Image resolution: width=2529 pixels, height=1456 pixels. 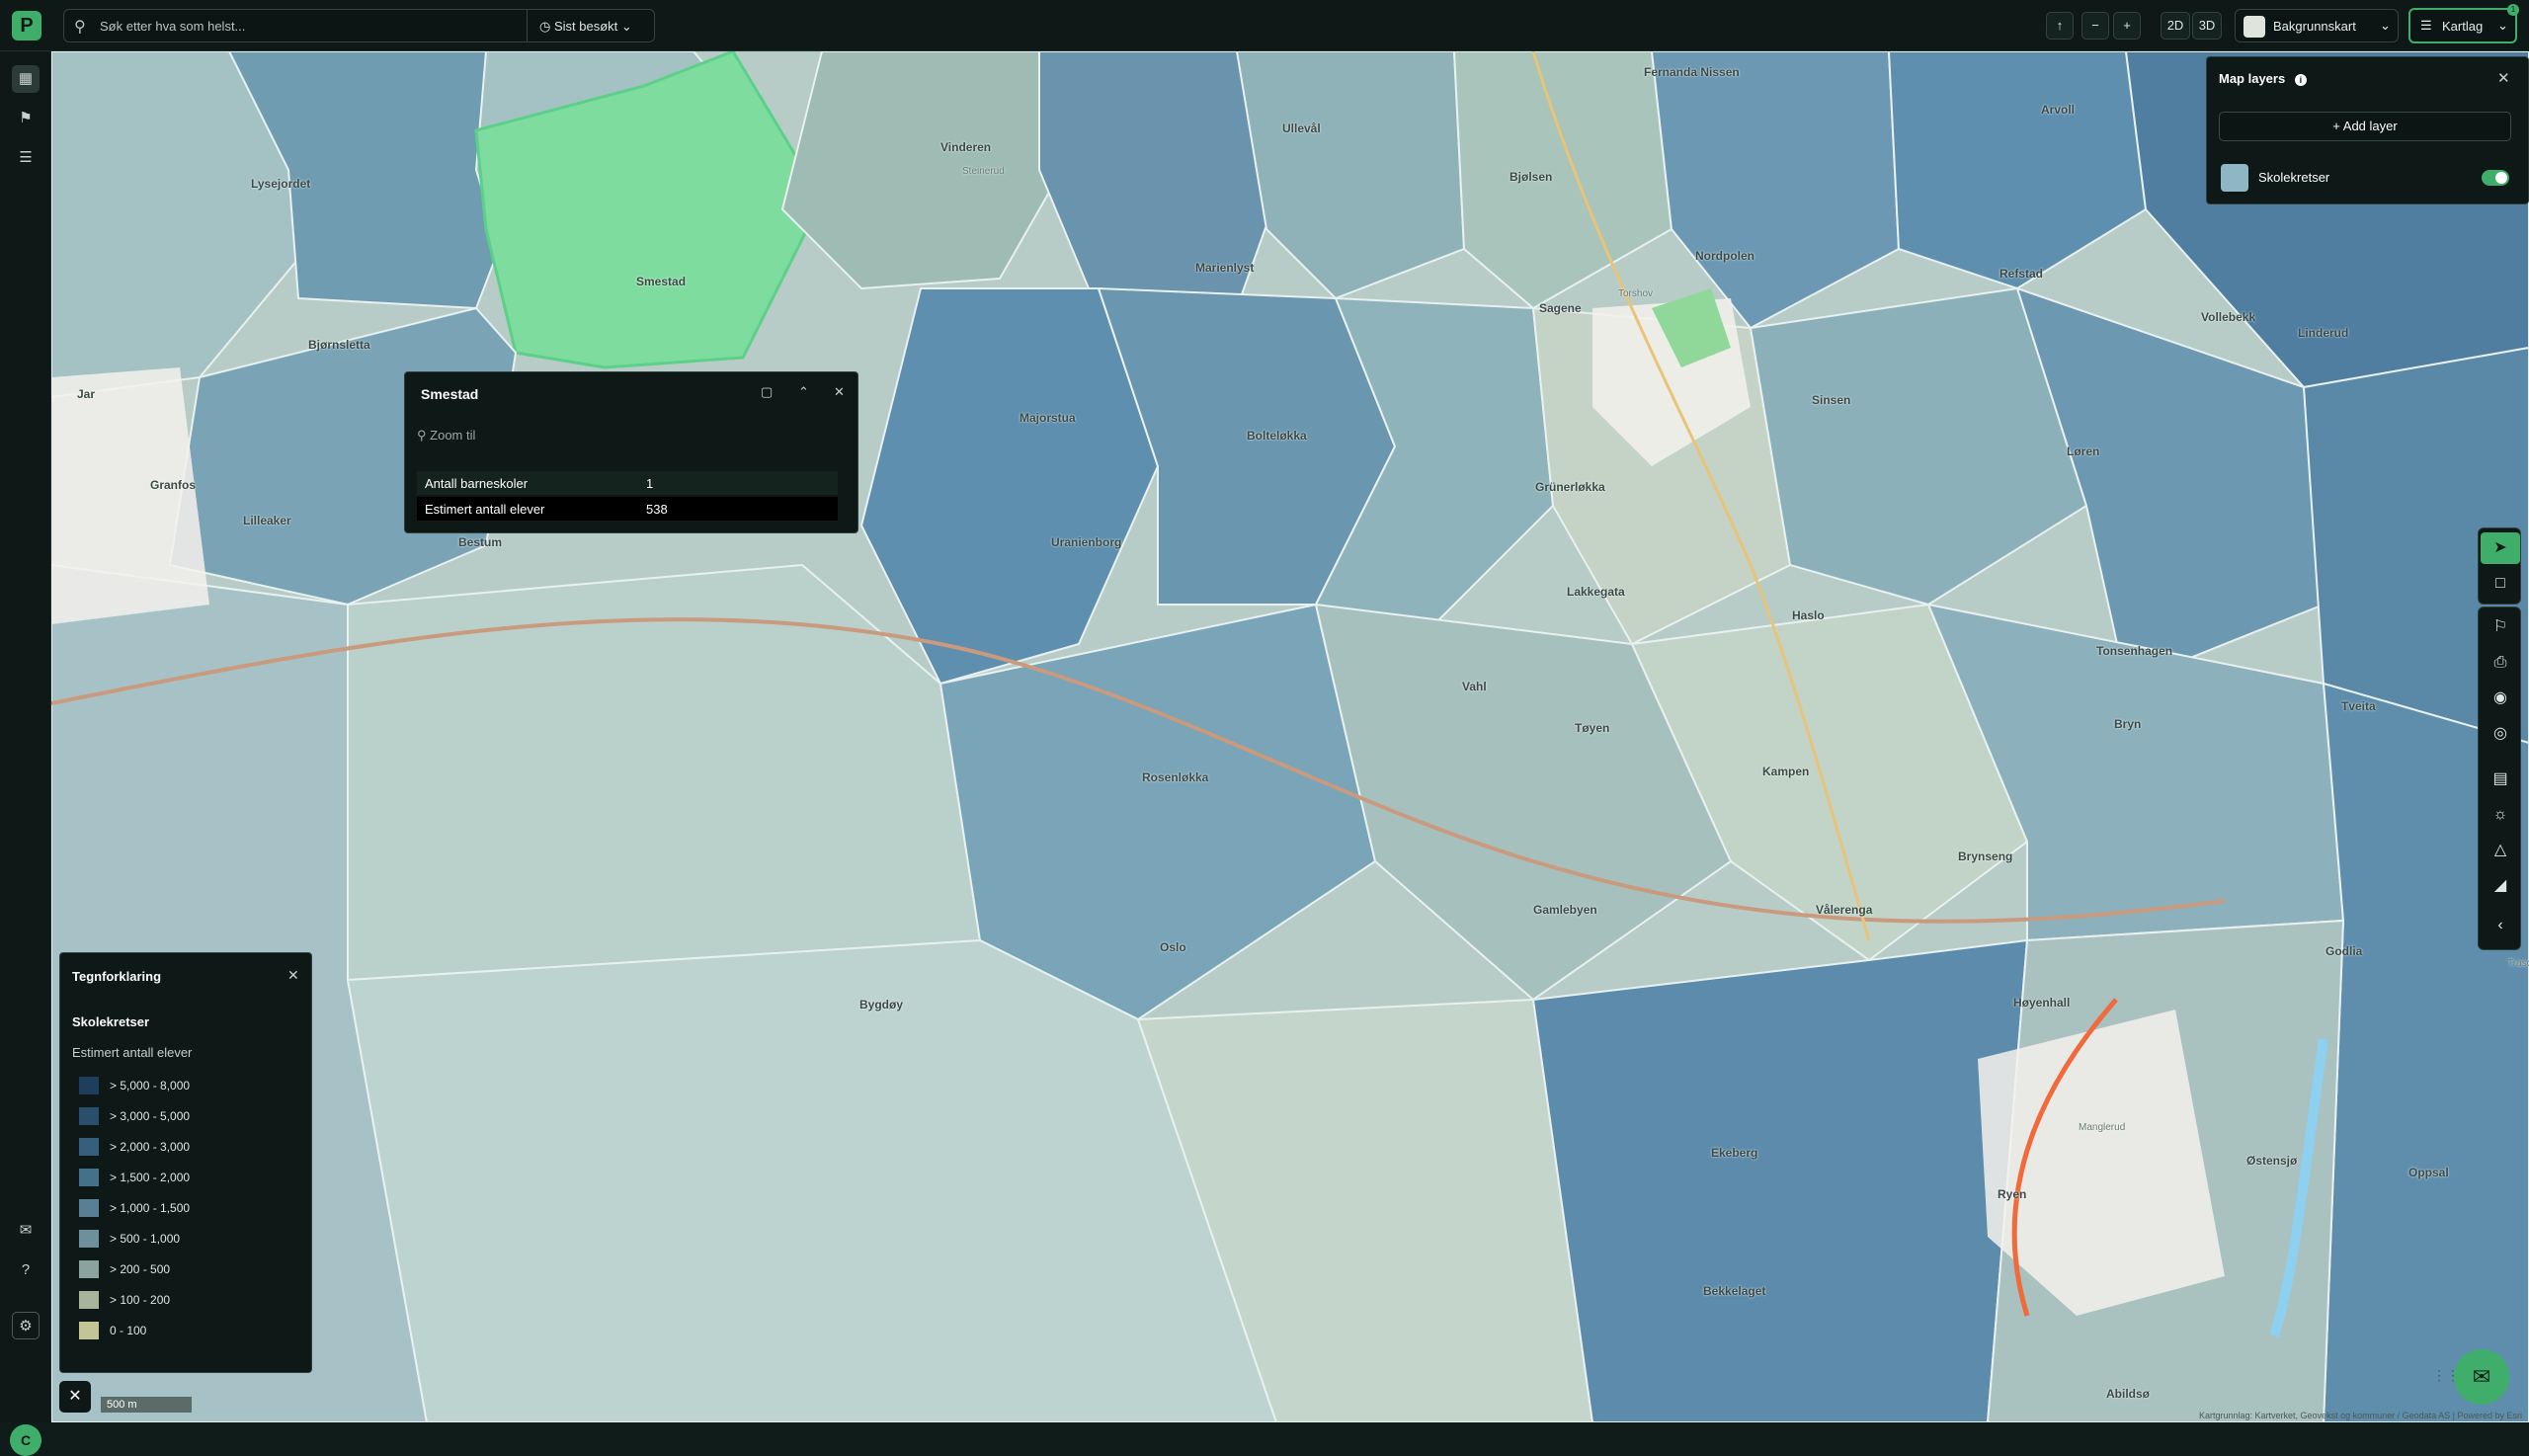 I want to click on collapse-toolbar-icon: ‹, so click(x=2500, y=925).